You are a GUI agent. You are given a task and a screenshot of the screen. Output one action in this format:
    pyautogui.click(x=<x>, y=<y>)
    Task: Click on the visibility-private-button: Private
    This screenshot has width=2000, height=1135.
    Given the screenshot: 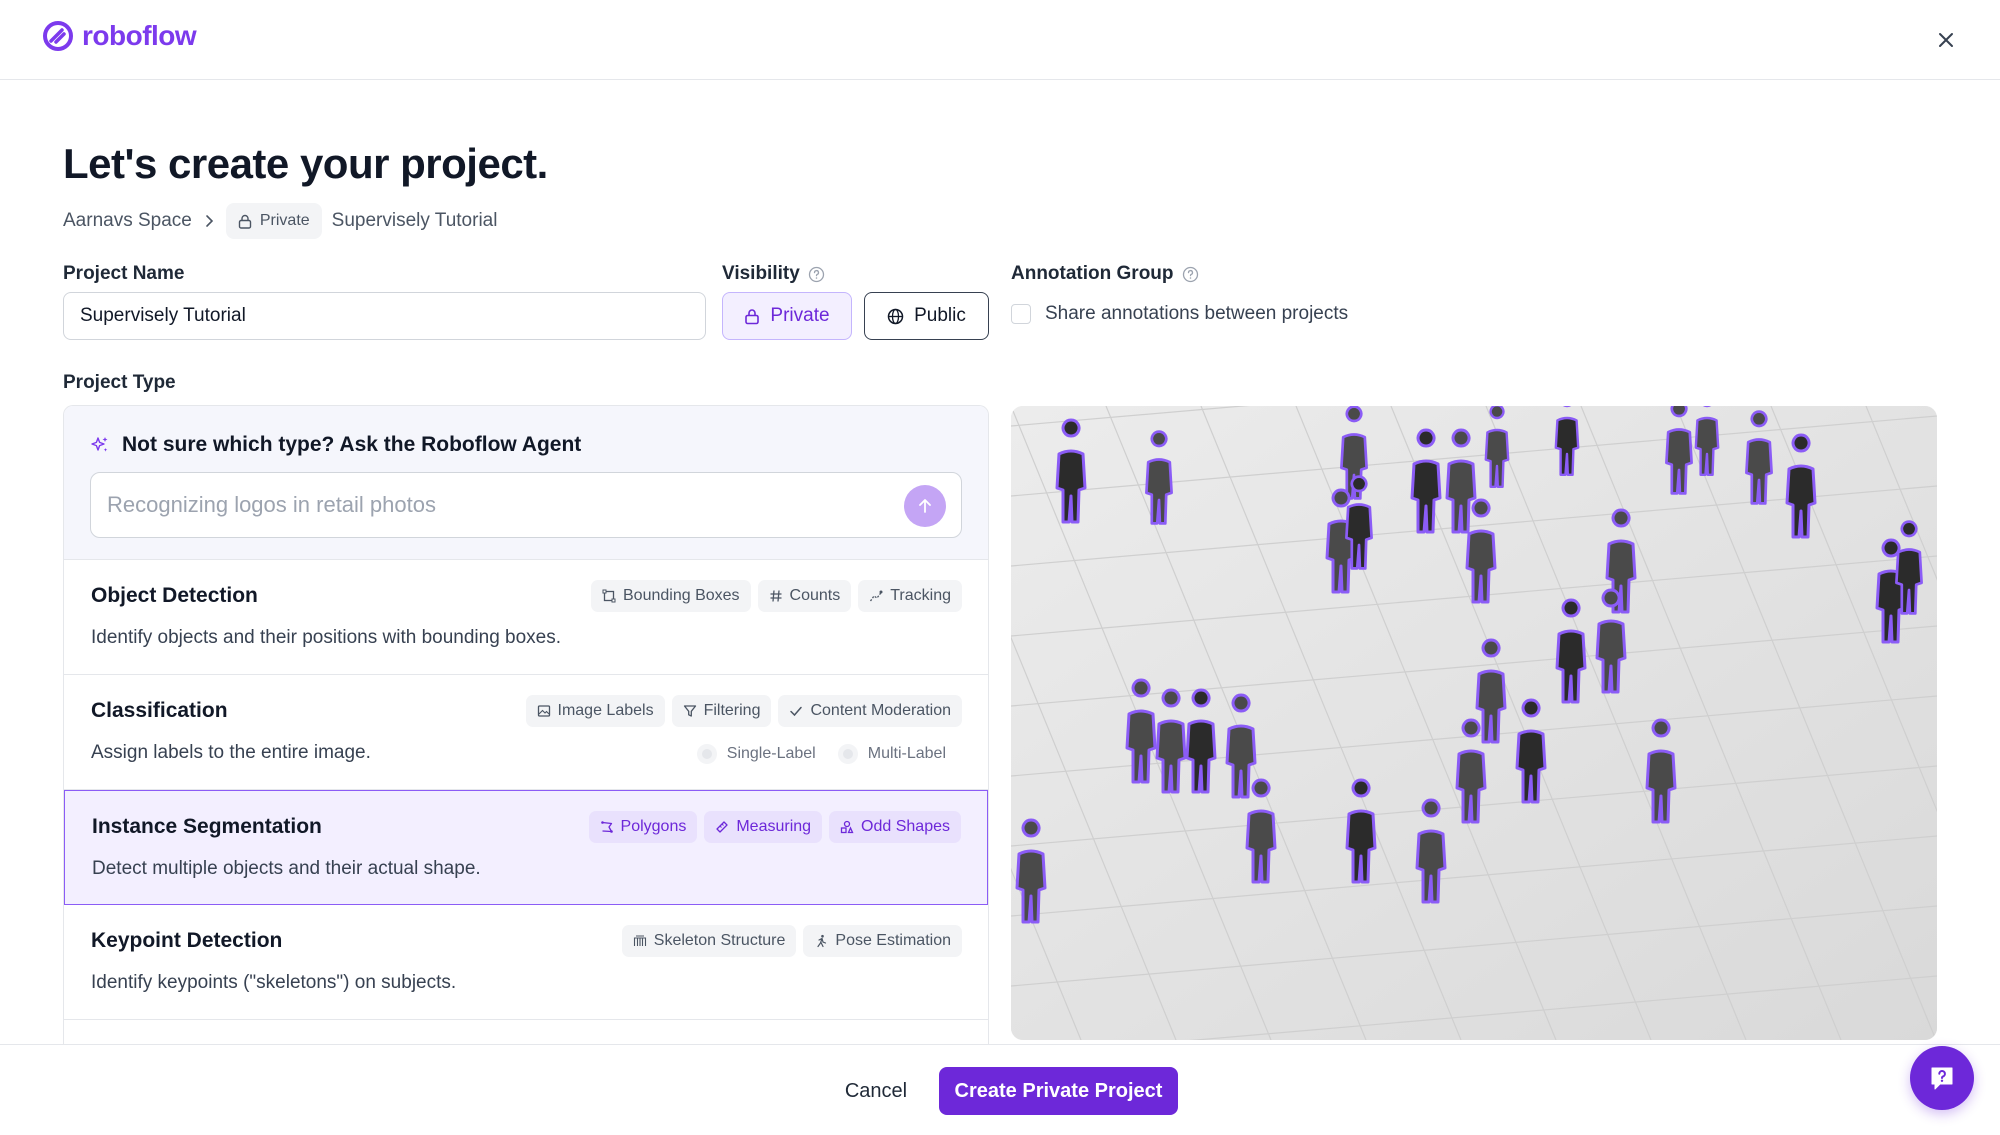 What is the action you would take?
    pyautogui.click(x=787, y=316)
    